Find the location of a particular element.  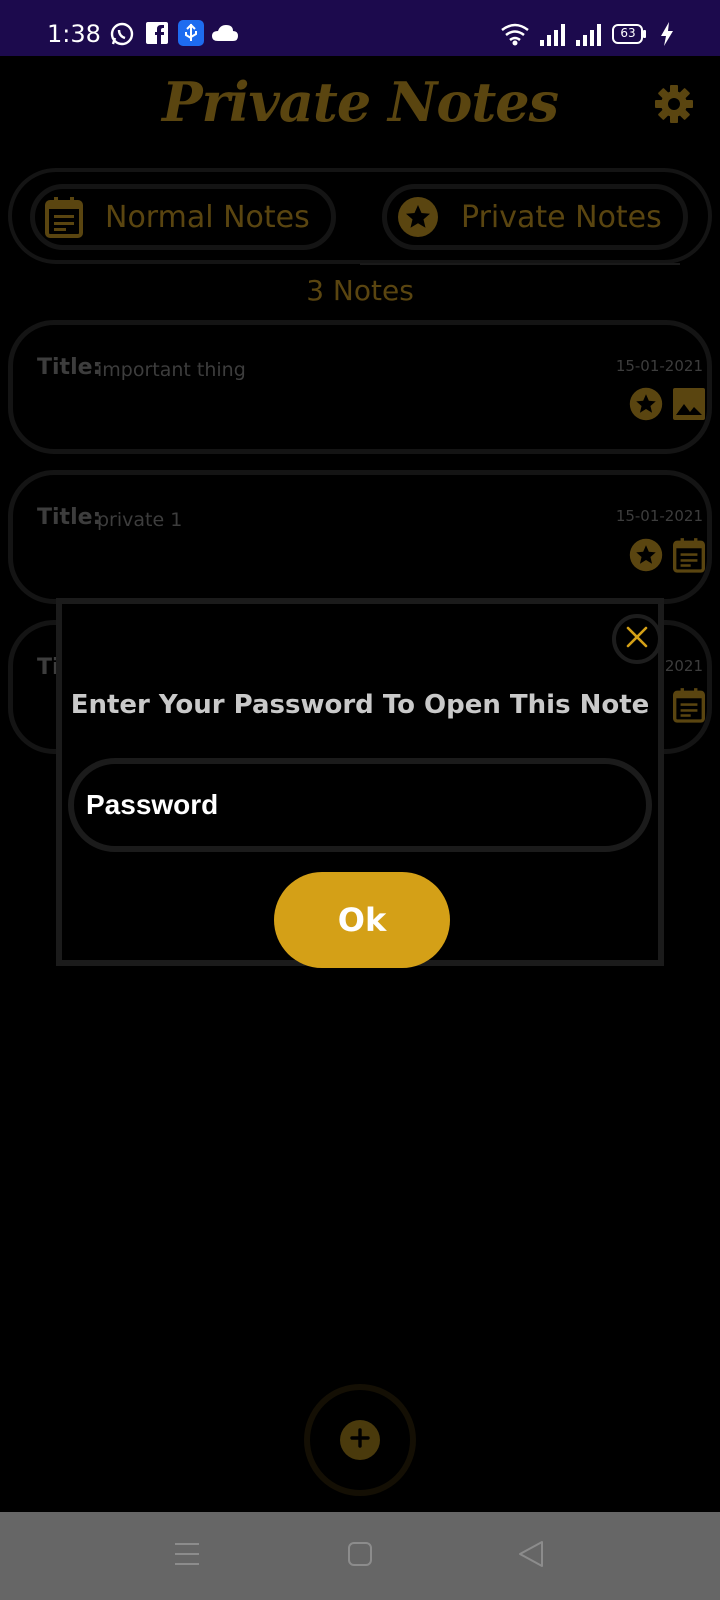

app-title: Private Notes is located at coordinates (360, 102).